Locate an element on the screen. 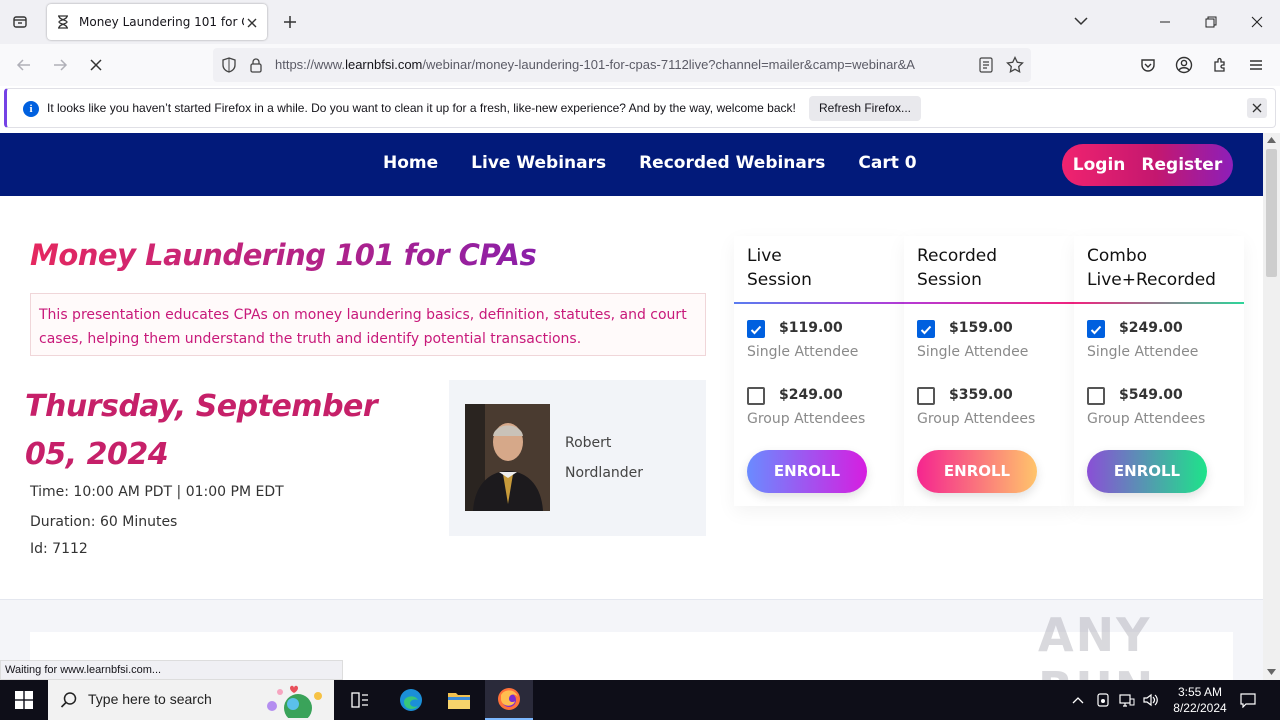  tray-device-icon is located at coordinates (1103, 700).